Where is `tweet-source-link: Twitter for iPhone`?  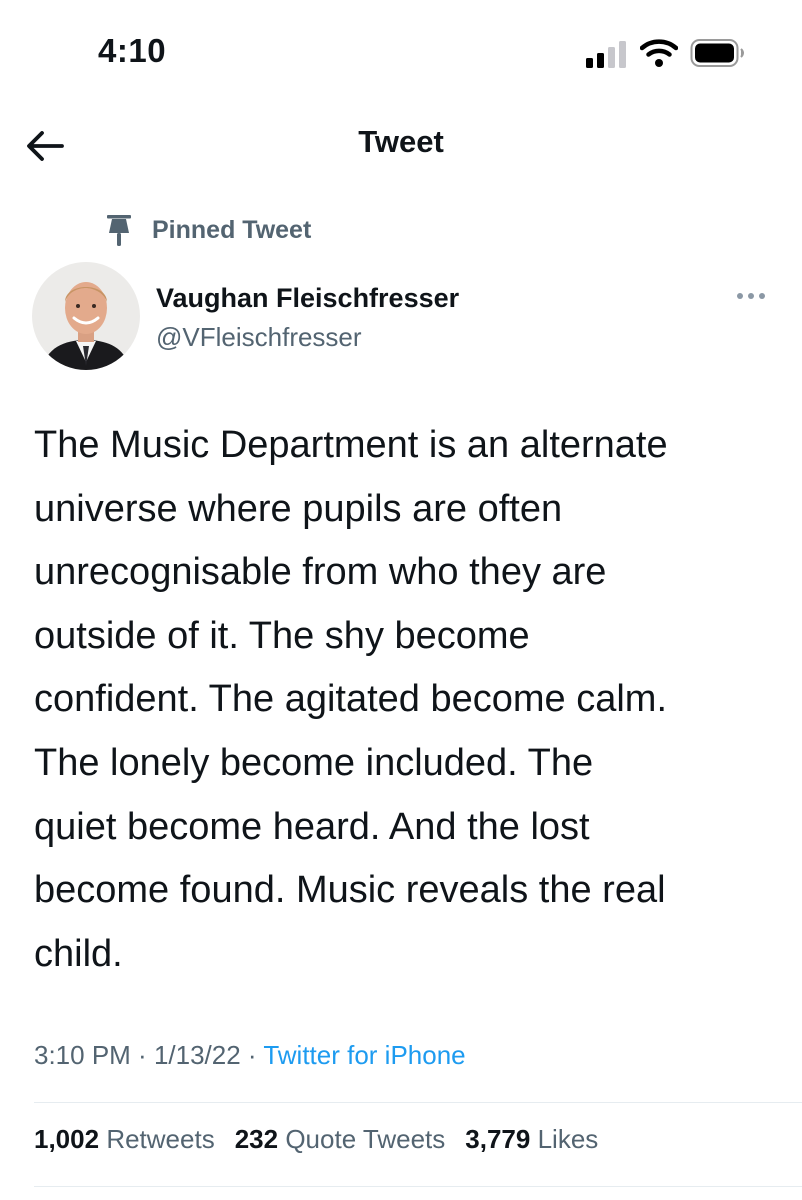 tweet-source-link: Twitter for iPhone is located at coordinates (364, 1055).